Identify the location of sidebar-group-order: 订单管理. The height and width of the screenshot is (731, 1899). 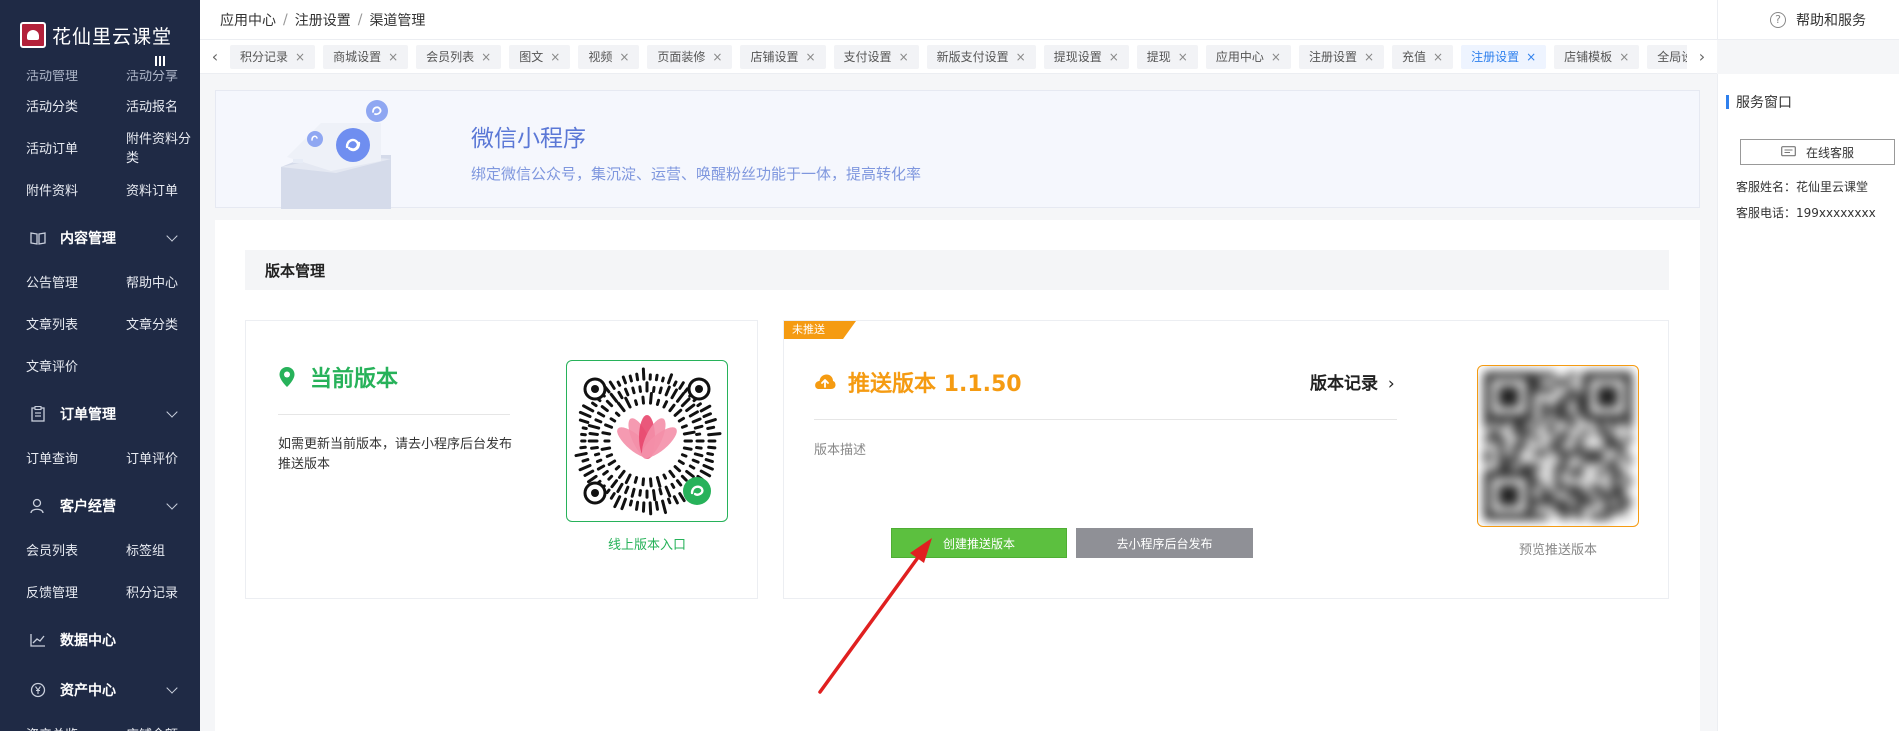
(100, 414).